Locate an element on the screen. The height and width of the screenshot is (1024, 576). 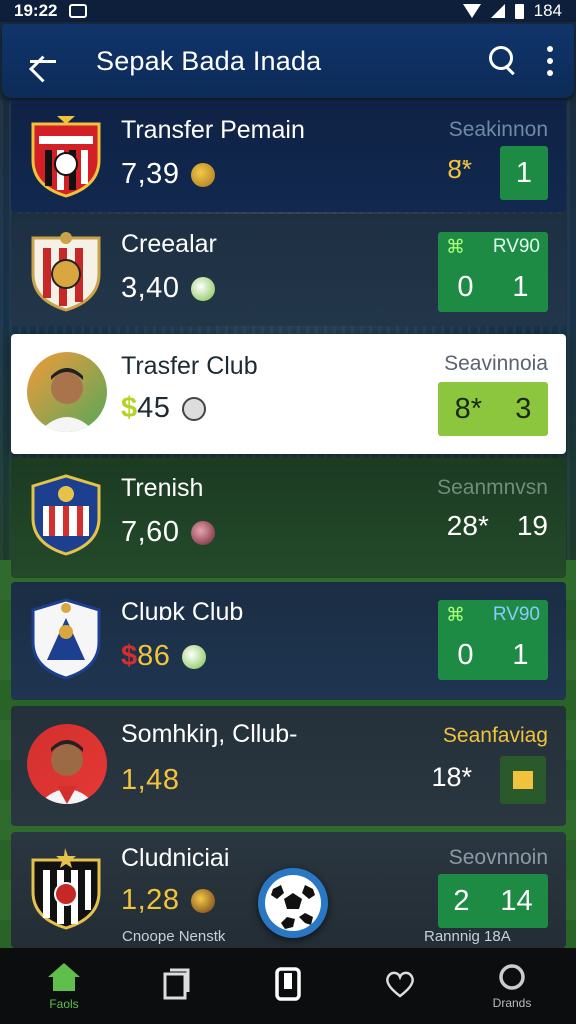
signal-icon is located at coordinates (497, 11).